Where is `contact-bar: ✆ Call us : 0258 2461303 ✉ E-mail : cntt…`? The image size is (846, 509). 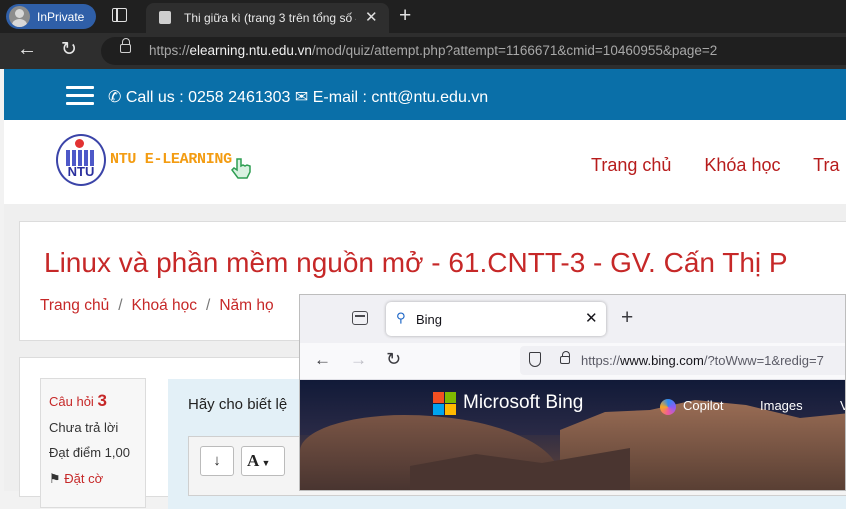 contact-bar: ✆ Call us : 0258 2461303 ✉ E-mail : cntt… is located at coordinates (425, 94).